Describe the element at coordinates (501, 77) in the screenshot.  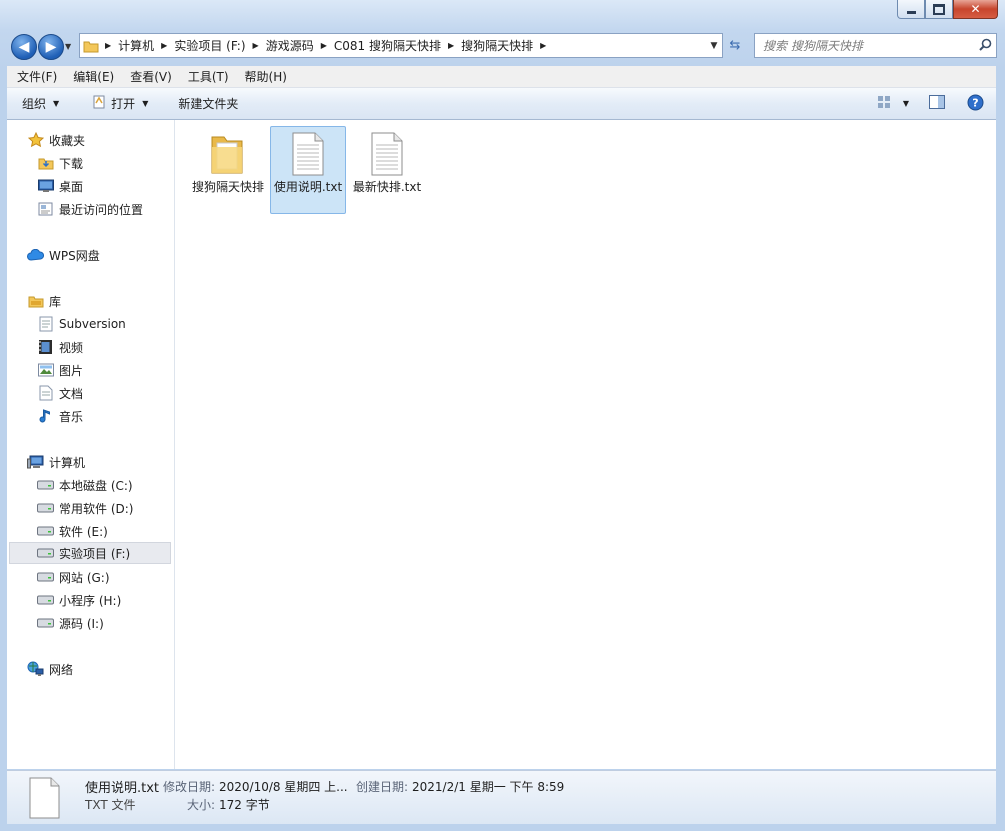
I see `menu-bar: 文件(F) 编辑(E) 查看(V) 工具(T) 帮助(H)` at that location.